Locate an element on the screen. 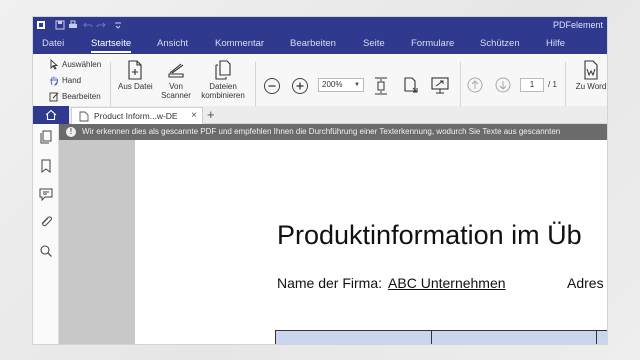  save-icon is located at coordinates (60, 25).